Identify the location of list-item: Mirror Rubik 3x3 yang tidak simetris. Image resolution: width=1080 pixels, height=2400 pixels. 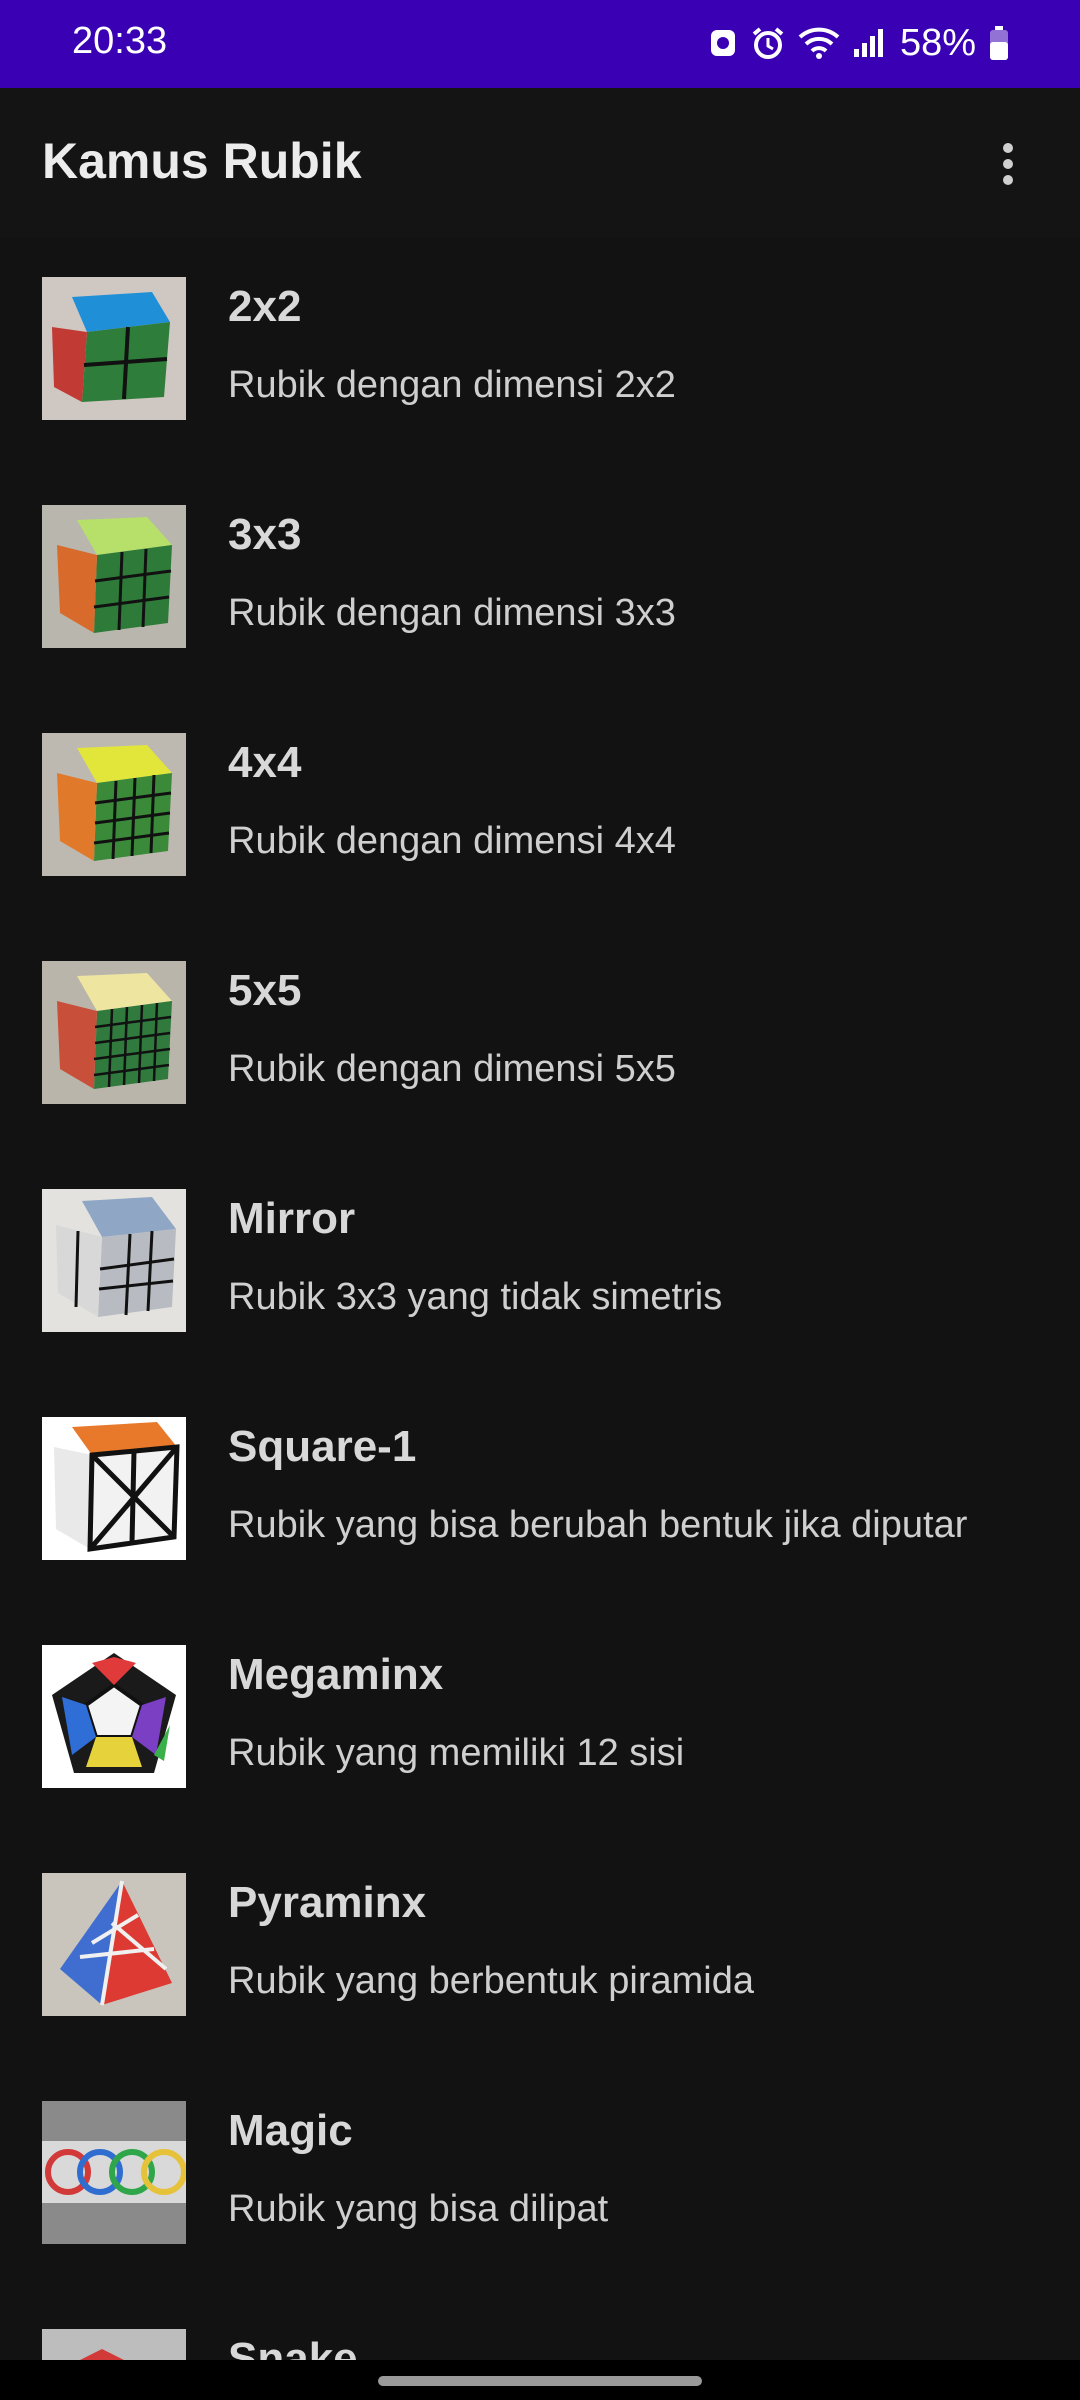
(540, 1264).